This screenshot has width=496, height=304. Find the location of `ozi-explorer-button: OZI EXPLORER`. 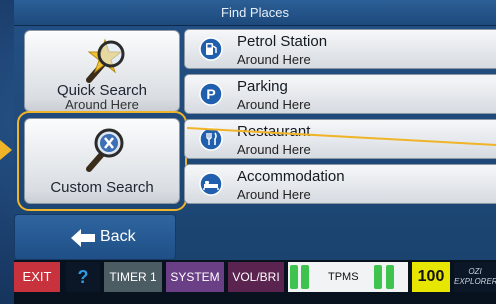

ozi-explorer-button: OZI EXPLORER is located at coordinates (475, 277).